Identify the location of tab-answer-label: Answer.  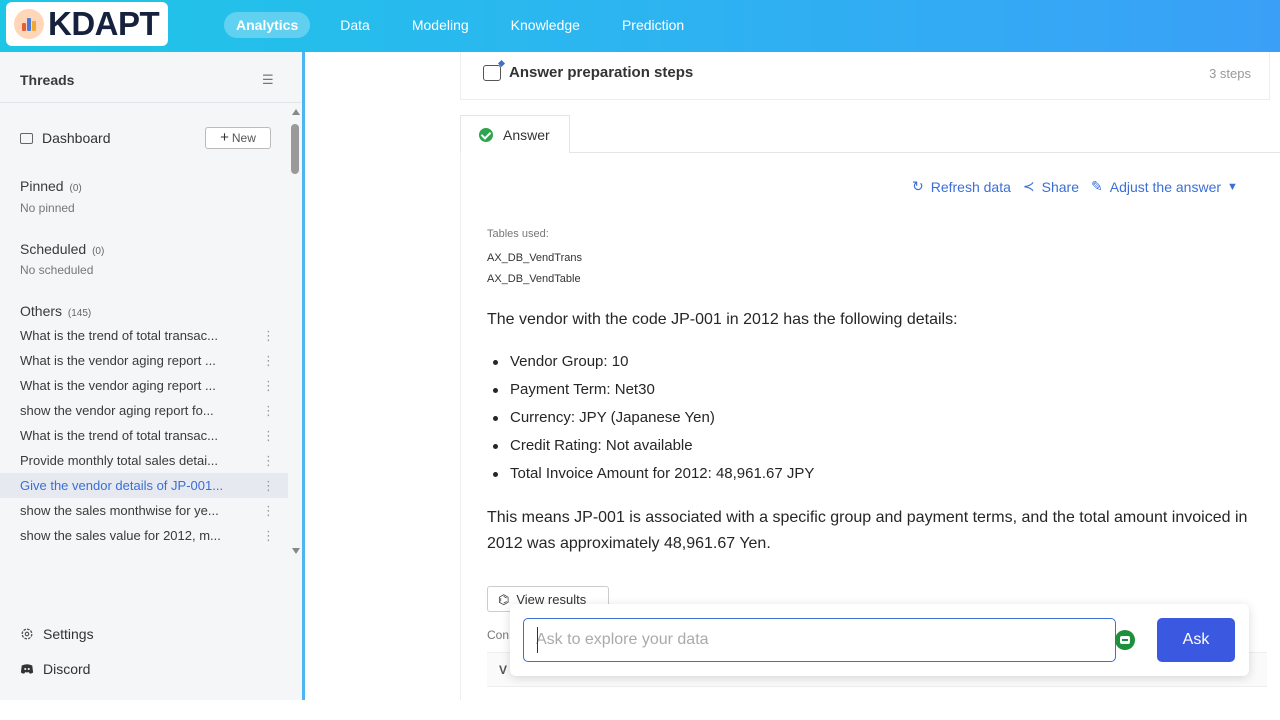
(526, 134).